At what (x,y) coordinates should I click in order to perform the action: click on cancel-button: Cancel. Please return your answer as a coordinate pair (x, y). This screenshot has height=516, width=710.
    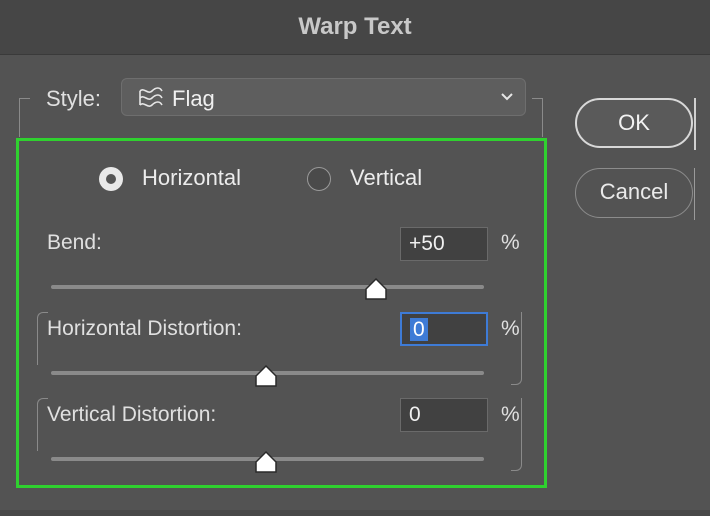
    Looking at the image, I should click on (634, 193).